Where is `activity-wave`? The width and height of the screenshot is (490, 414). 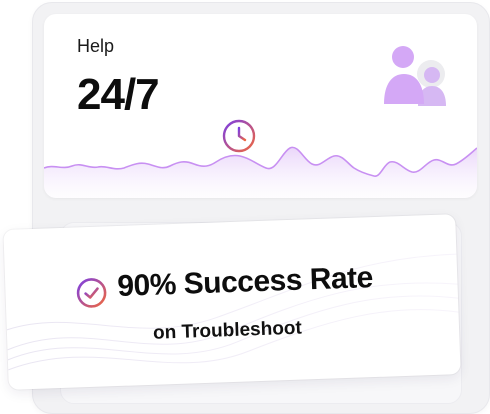 activity-wave is located at coordinates (260, 172).